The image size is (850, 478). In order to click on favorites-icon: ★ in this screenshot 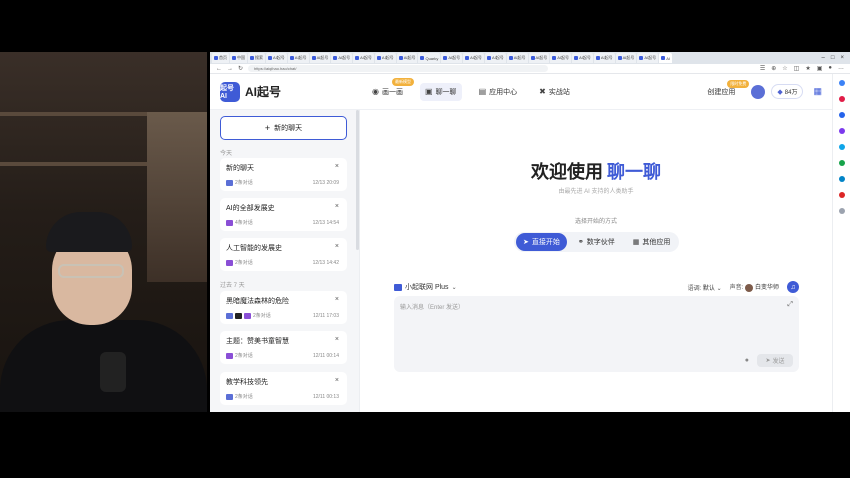, I will do `click(807, 68)`.